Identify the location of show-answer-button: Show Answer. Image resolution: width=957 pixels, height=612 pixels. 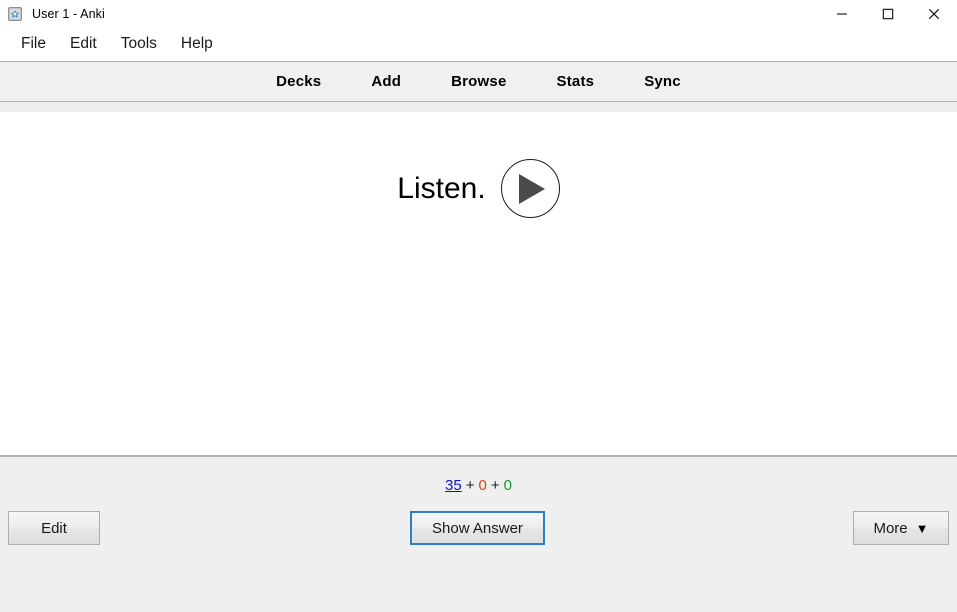
(477, 528).